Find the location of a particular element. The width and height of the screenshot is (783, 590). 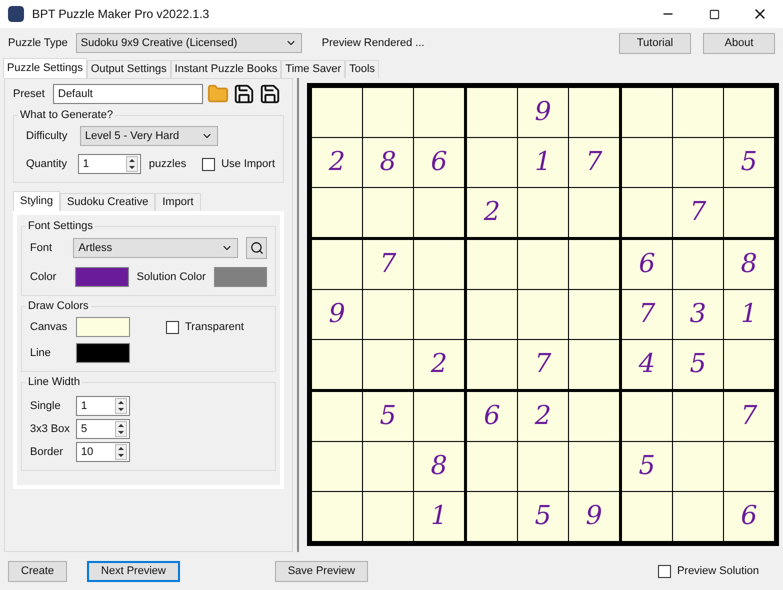

group-title: Font Settings is located at coordinates (60, 226).